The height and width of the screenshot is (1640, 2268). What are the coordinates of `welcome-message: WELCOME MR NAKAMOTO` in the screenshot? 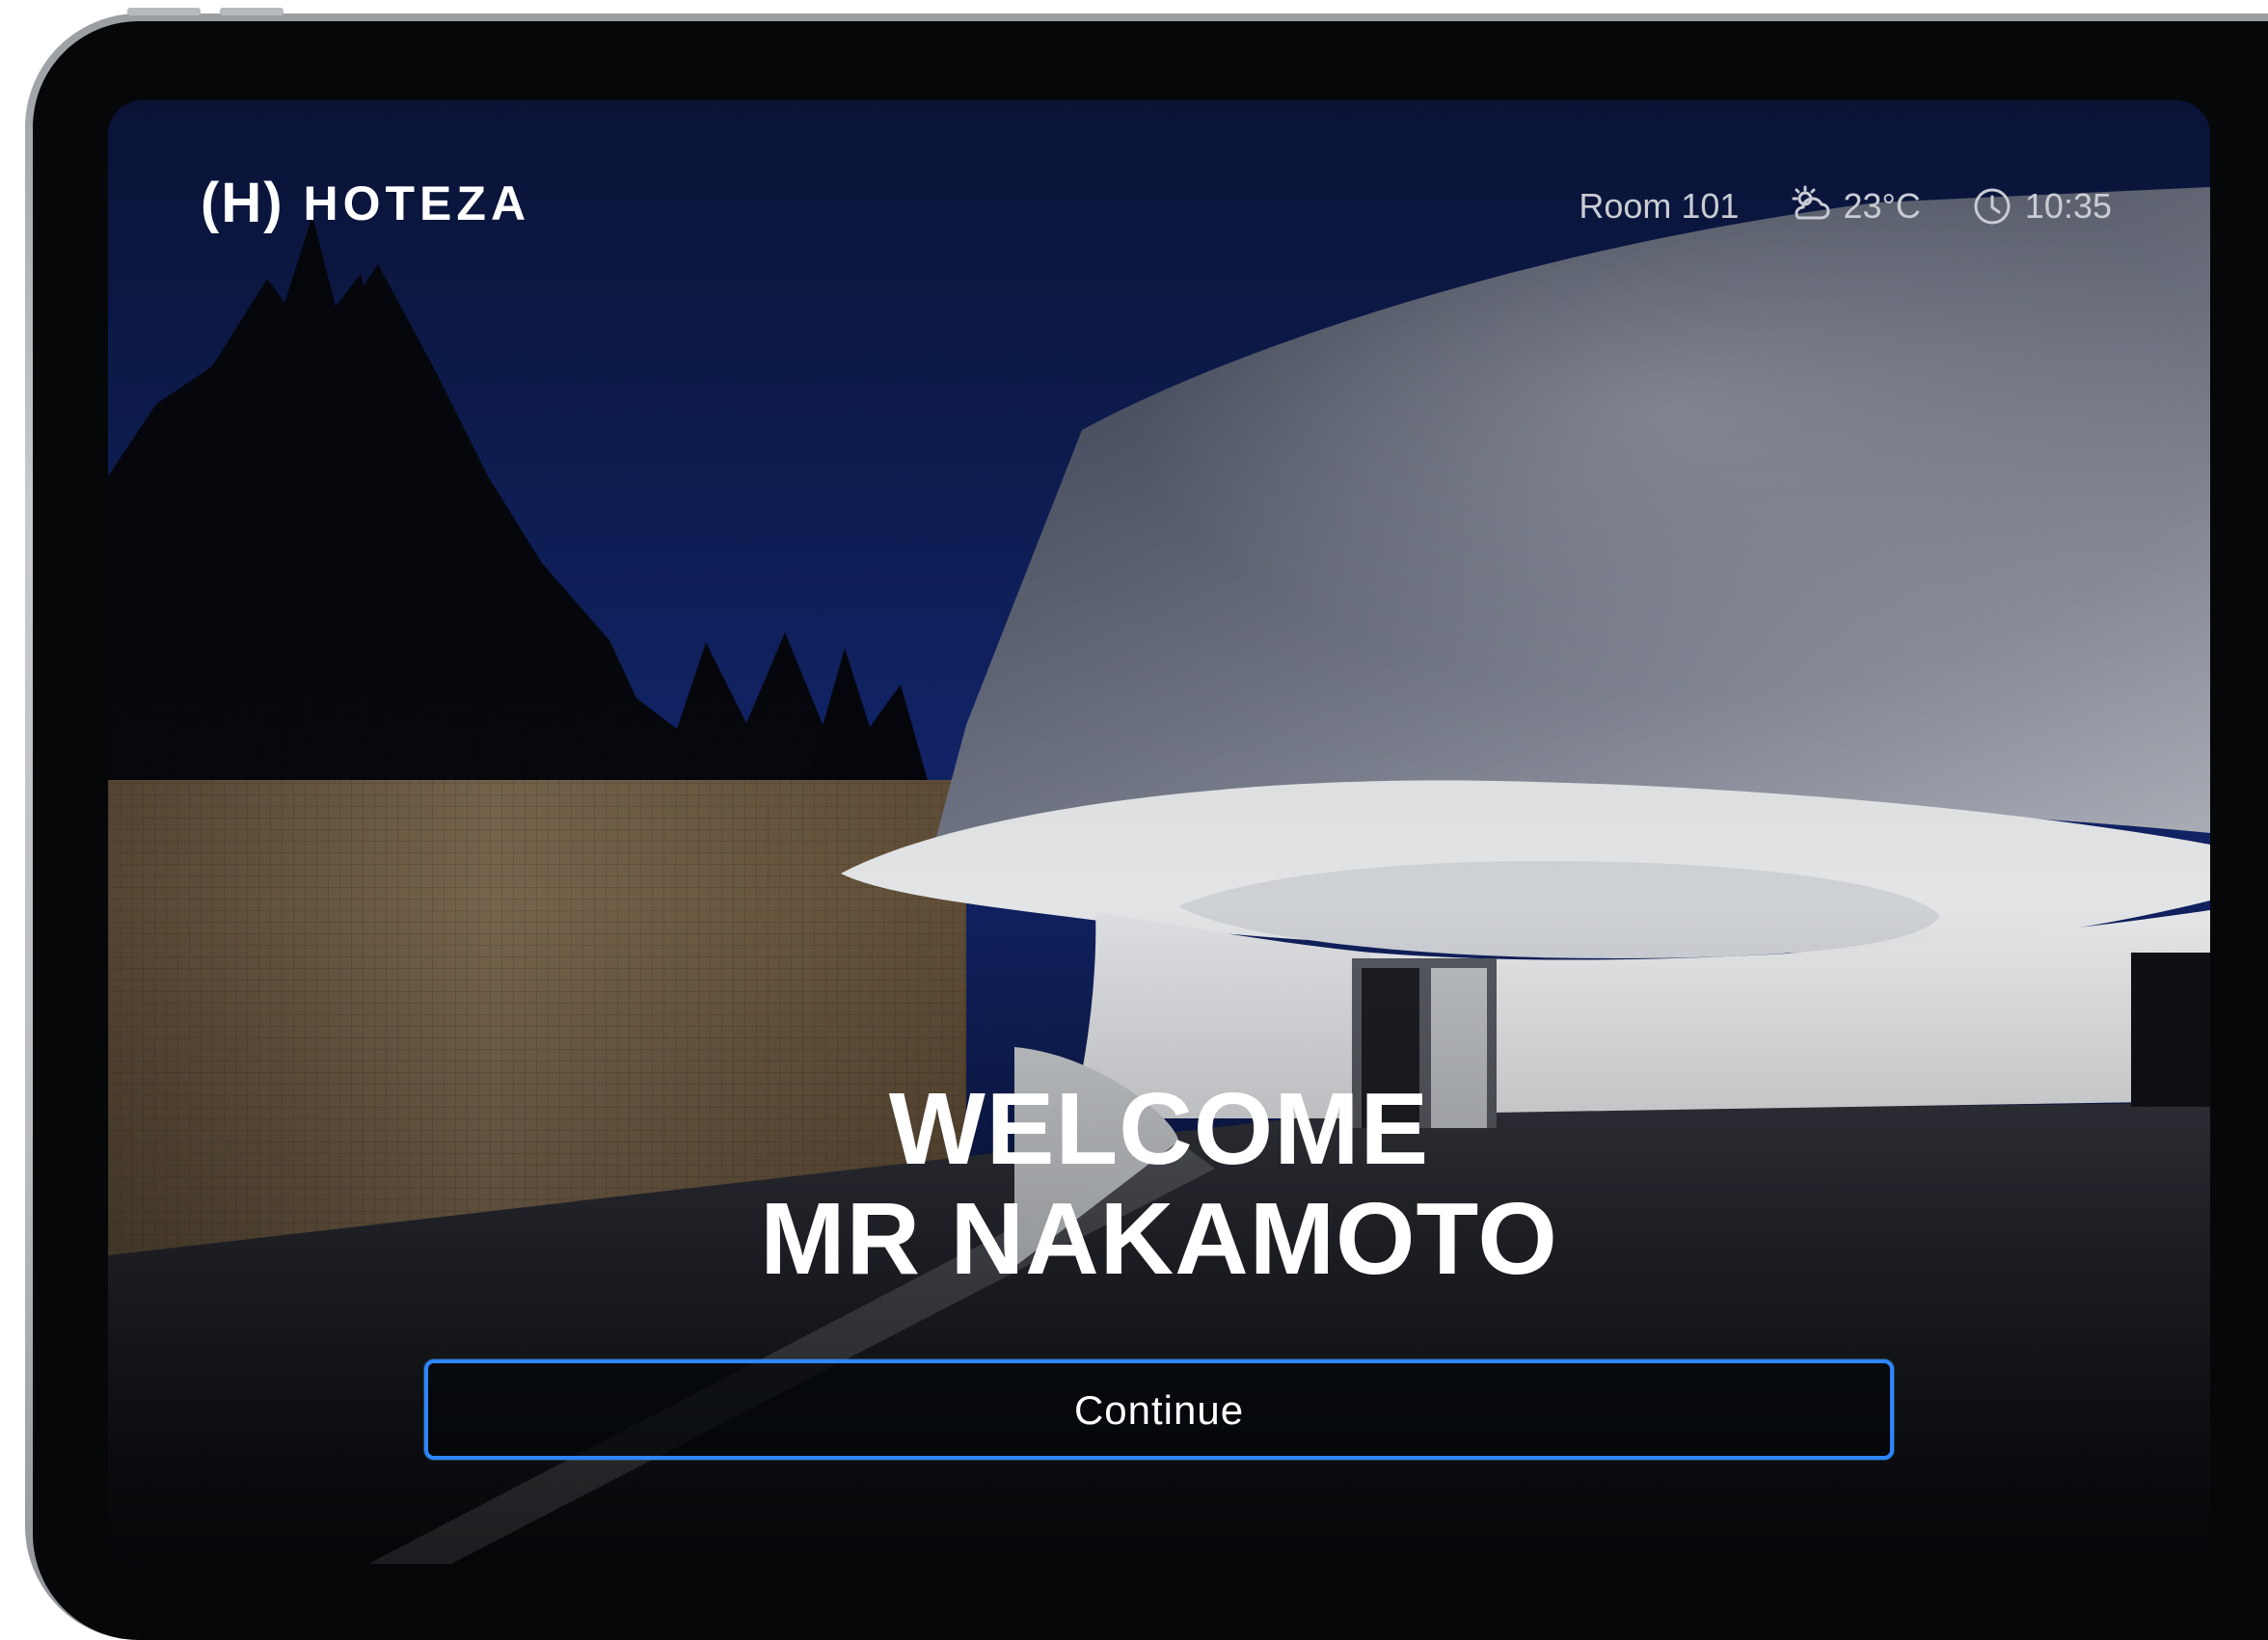 It's located at (1159, 1184).